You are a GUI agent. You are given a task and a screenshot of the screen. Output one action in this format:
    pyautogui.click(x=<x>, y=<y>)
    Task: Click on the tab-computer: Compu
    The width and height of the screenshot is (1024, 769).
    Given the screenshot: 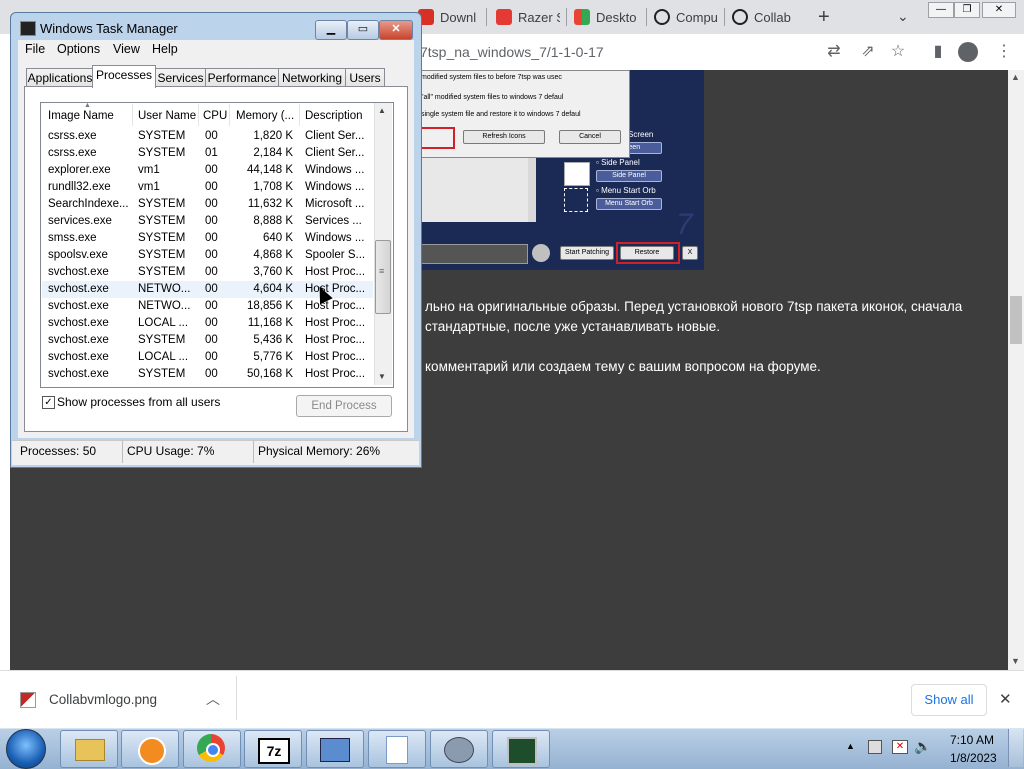 What is the action you would take?
    pyautogui.click(x=686, y=17)
    